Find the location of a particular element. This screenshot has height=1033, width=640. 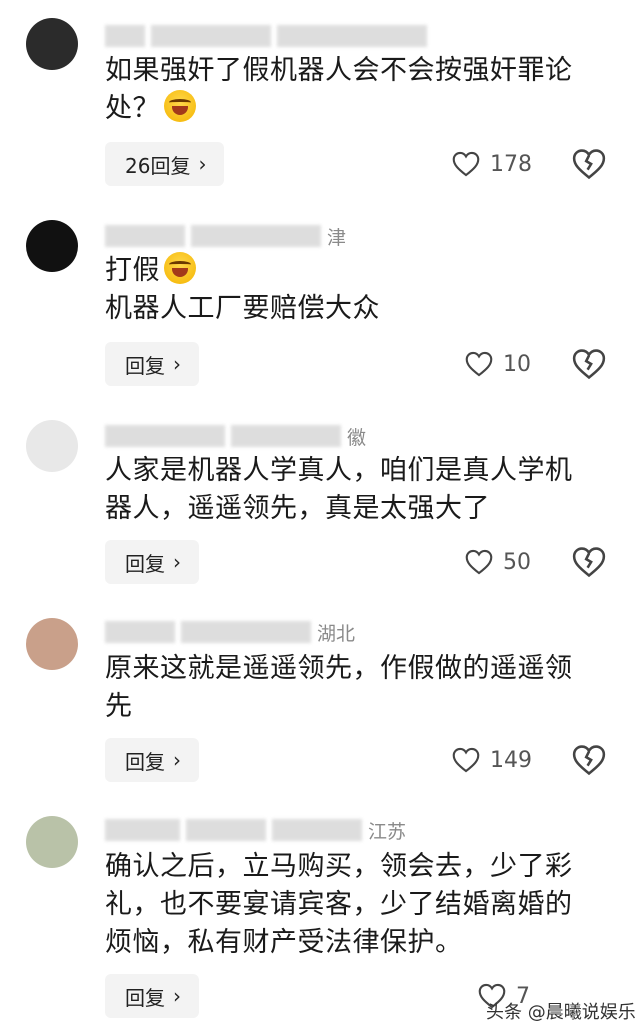

like-button: 178 is located at coordinates (492, 164).